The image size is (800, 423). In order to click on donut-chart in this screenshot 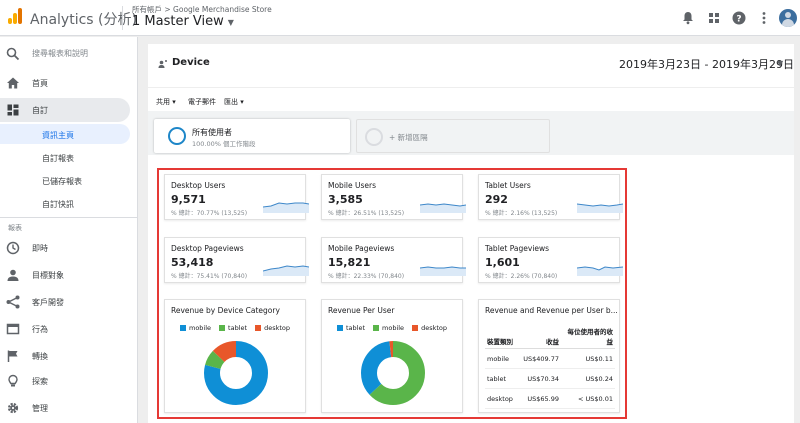, I will do `click(236, 373)`.